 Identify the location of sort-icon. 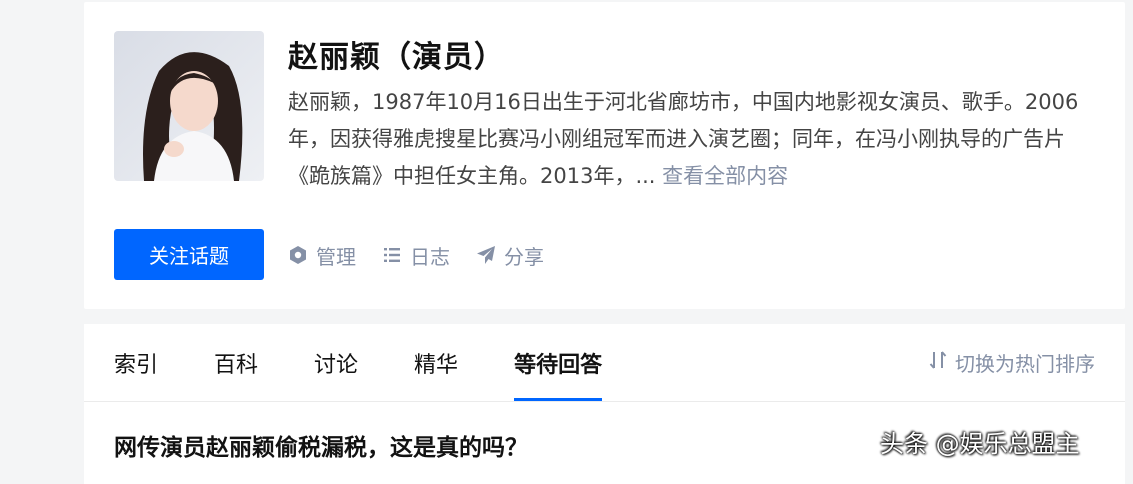
(938, 362).